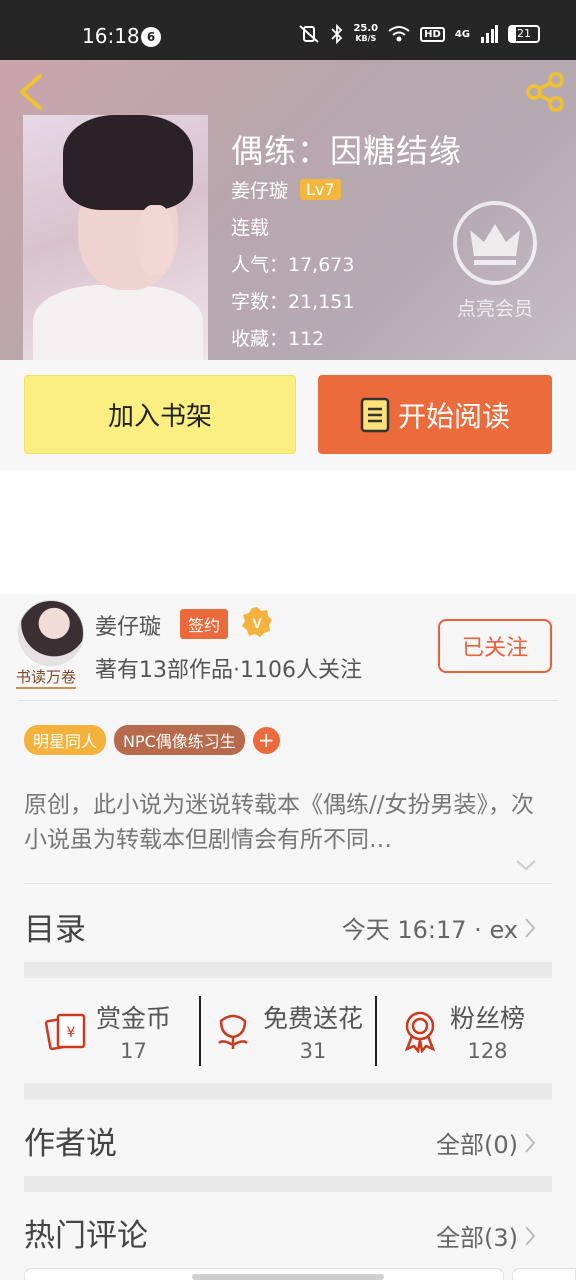 This screenshot has height=1280, width=576. I want to click on status-time: 16:18, so click(111, 36).